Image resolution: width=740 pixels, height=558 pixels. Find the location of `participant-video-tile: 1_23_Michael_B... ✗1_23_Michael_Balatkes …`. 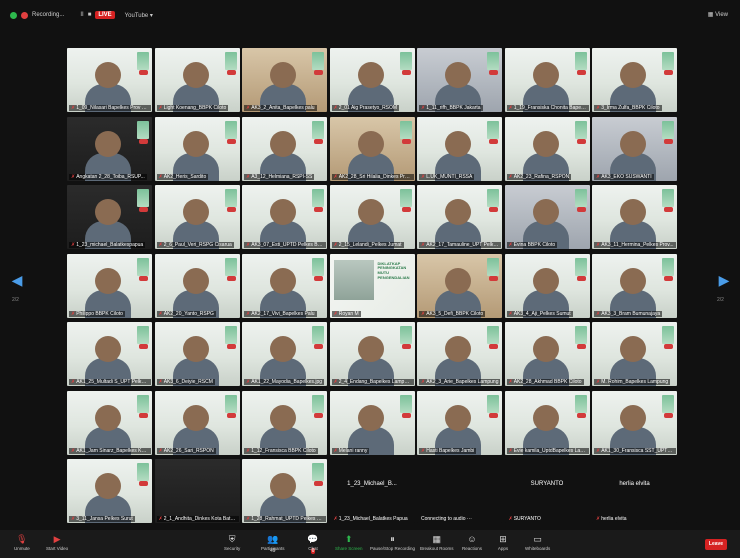

participant-video-tile: 1_23_Michael_B... ✗1_23_Michael_Balatkes … is located at coordinates (372, 491).